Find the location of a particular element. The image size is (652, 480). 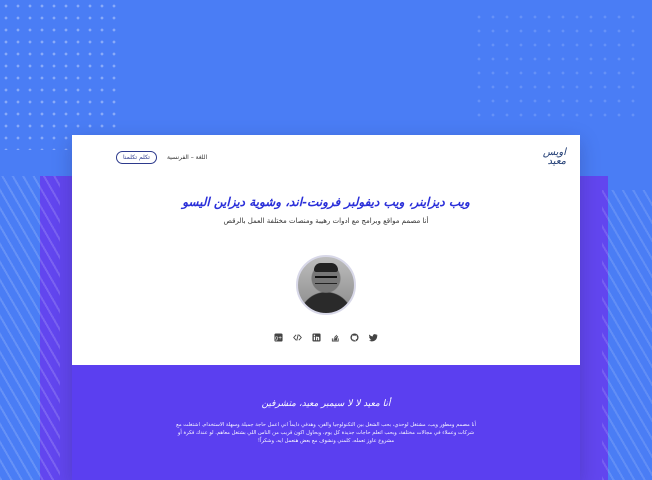

site-logo: اويس معيد is located at coordinates (554, 157).